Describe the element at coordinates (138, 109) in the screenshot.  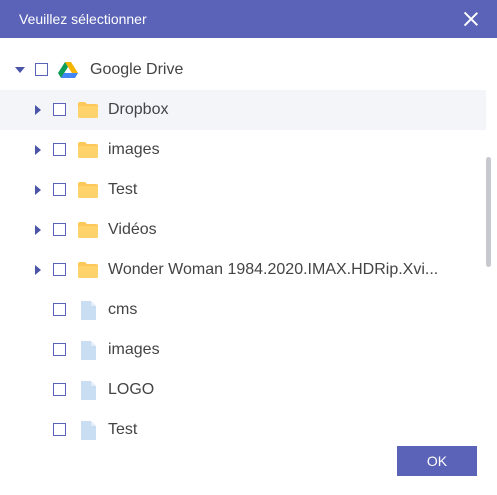
I see `item-label: Dropbox` at that location.